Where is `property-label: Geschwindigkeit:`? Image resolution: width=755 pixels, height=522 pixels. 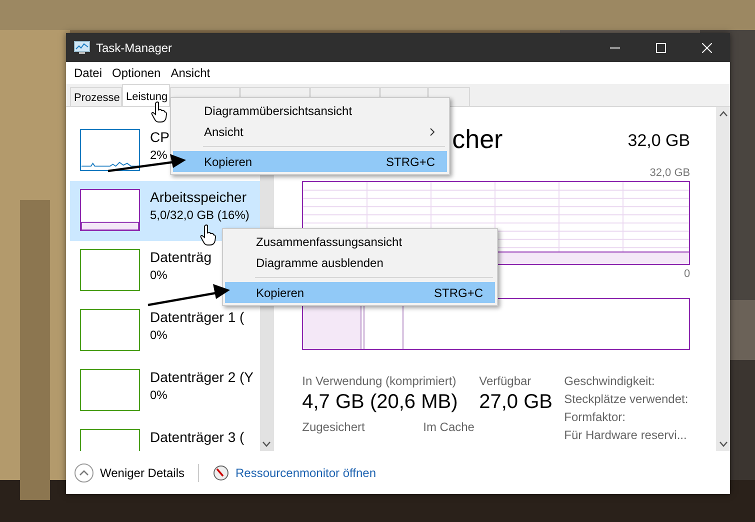
property-label: Geschwindigkeit: is located at coordinates (610, 381).